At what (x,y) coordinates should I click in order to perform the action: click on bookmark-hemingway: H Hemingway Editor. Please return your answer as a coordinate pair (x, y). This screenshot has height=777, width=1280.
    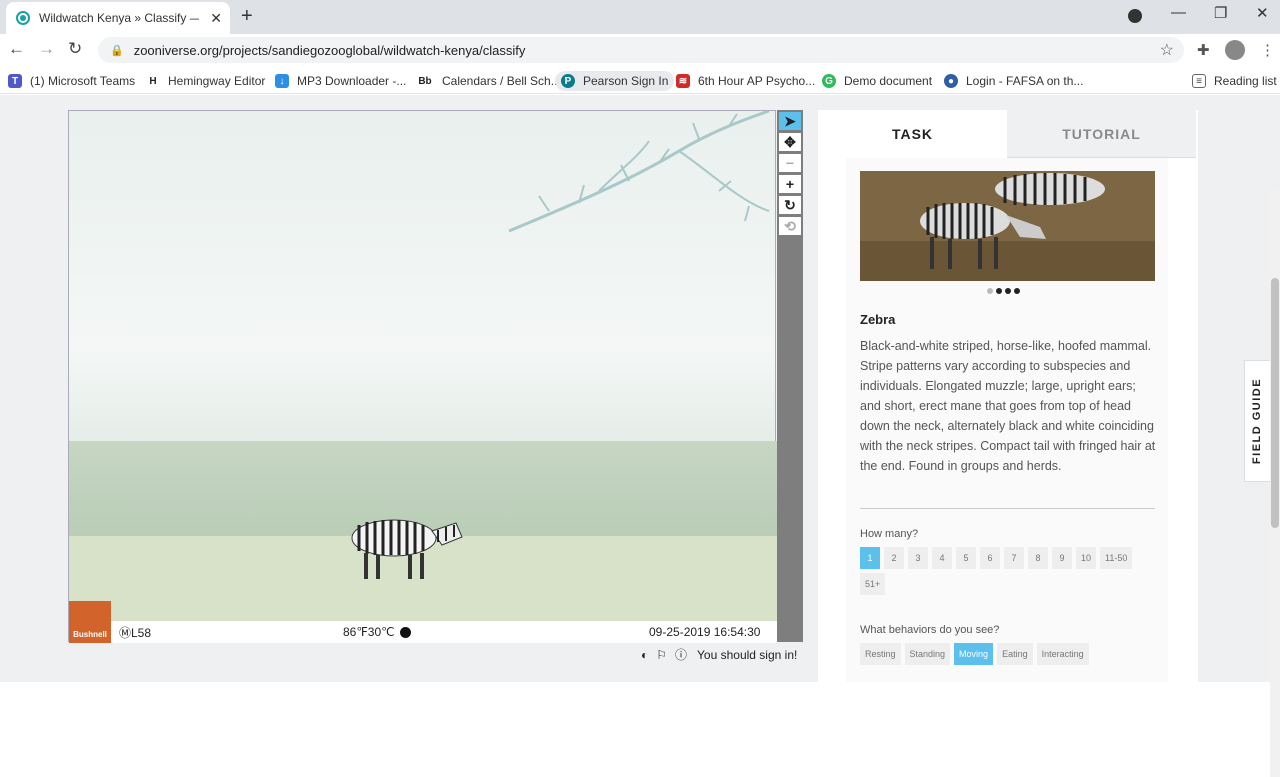
    Looking at the image, I should click on (205, 81).